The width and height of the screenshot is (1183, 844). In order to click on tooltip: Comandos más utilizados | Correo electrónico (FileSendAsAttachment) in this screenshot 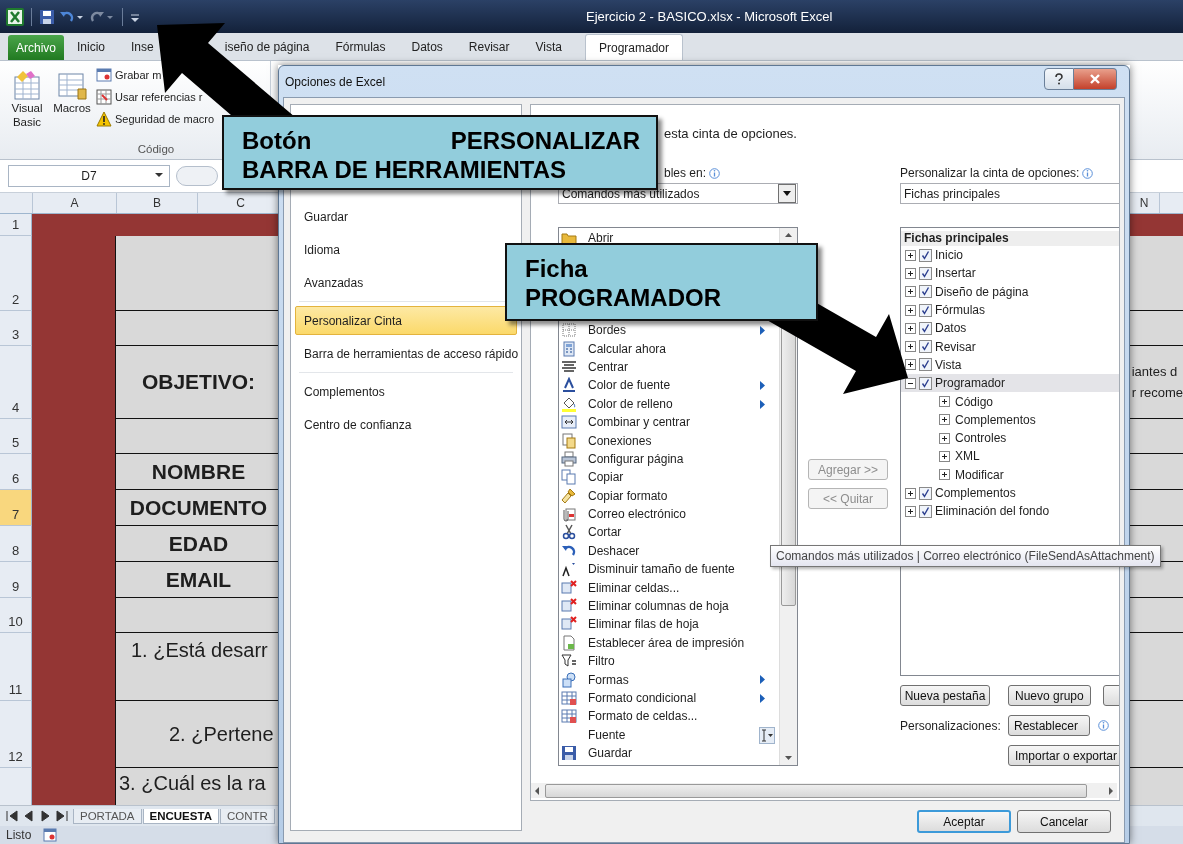, I will do `click(965, 556)`.